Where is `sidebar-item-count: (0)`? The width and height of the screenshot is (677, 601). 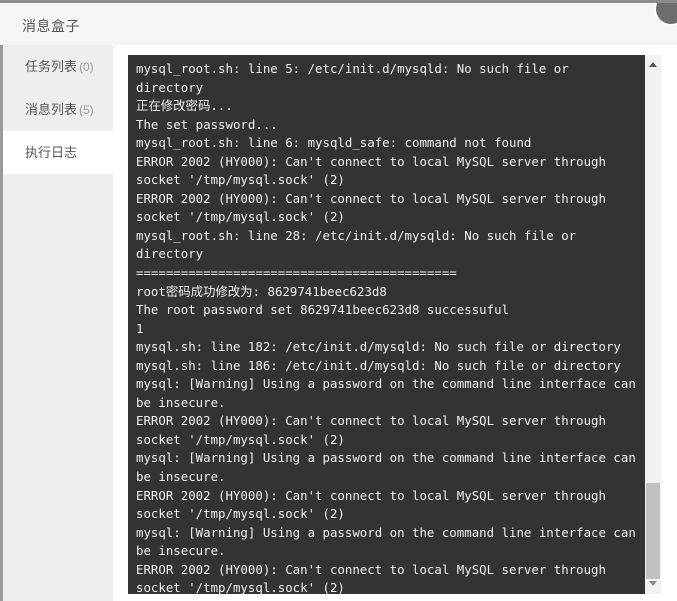
sidebar-item-count: (0) is located at coordinates (86, 67).